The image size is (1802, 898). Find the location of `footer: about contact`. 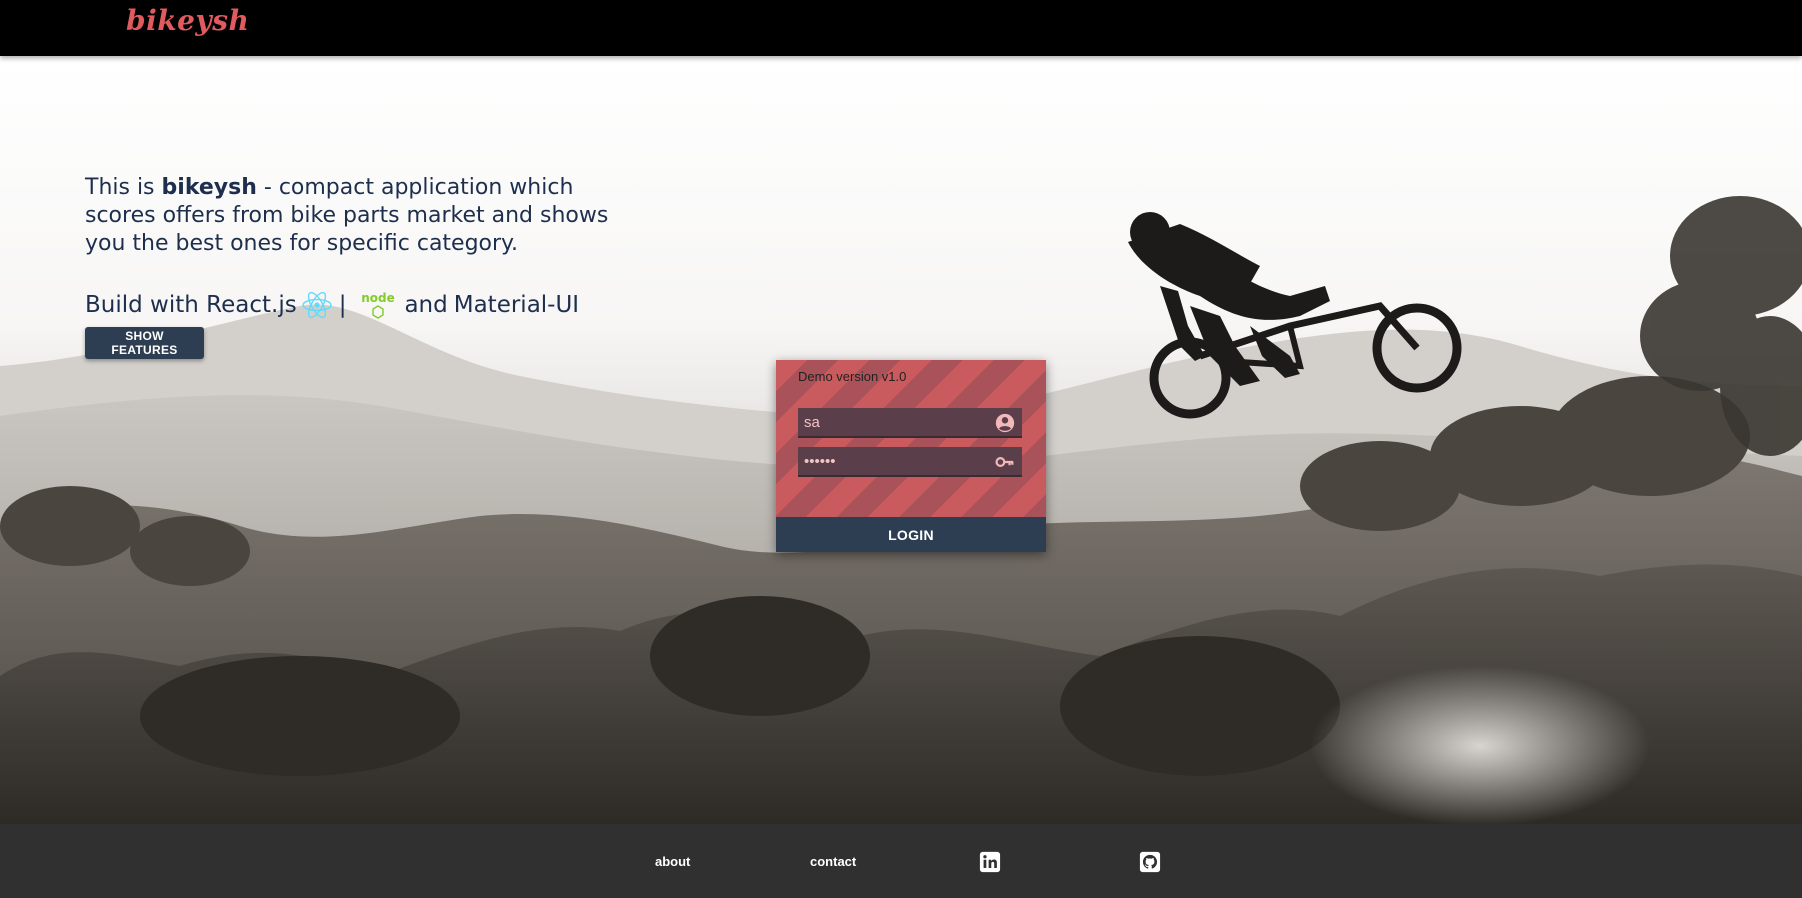

footer: about contact is located at coordinates (901, 861).